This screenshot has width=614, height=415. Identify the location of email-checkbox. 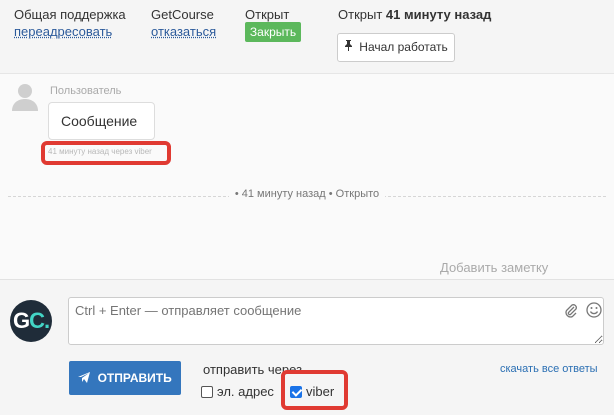
(207, 391).